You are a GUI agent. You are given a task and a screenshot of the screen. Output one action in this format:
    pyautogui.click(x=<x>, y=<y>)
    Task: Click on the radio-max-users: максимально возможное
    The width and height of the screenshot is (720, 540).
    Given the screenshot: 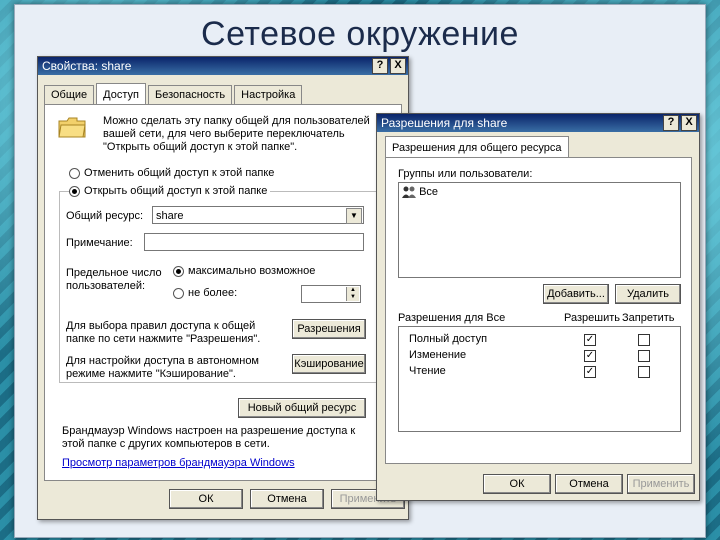 What is the action you would take?
    pyautogui.click(x=244, y=271)
    